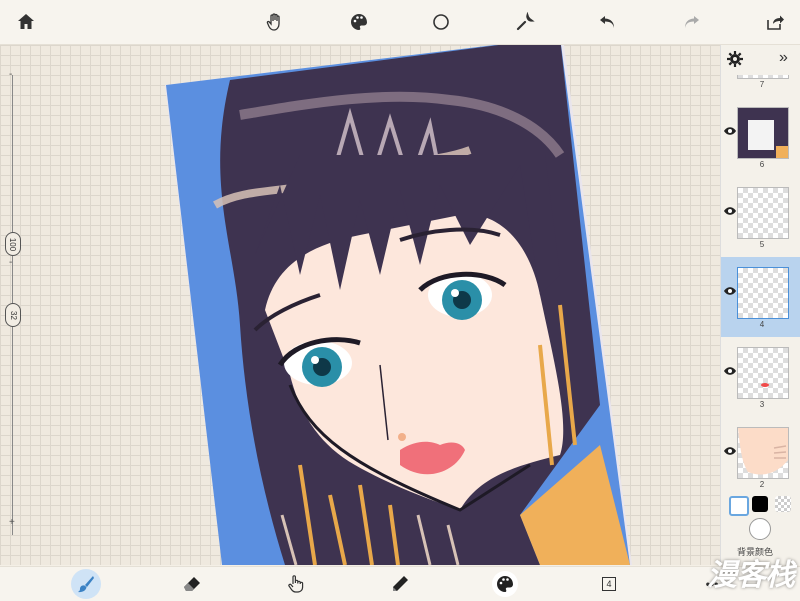 This screenshot has width=800, height=601. Describe the element at coordinates (11, 262) in the screenshot. I see `rail-minus-mid: -` at that location.